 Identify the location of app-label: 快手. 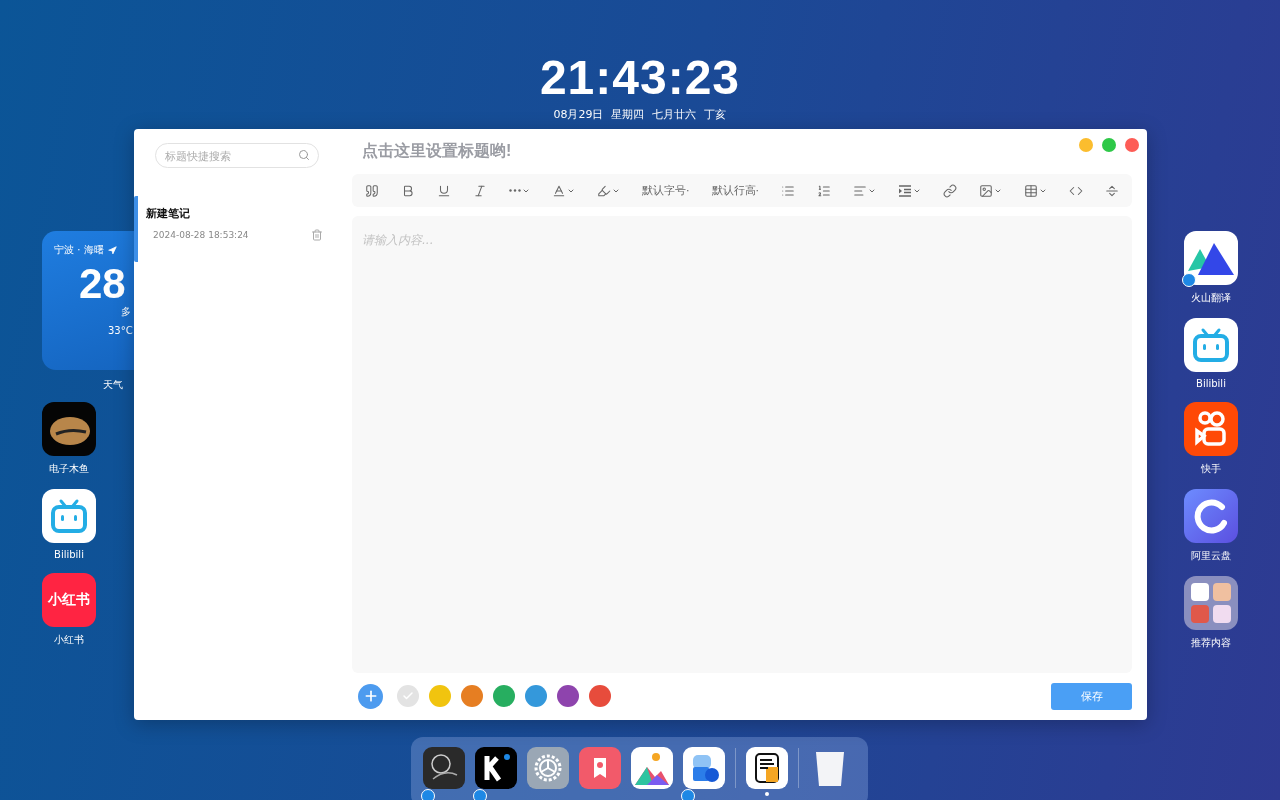
(1211, 469).